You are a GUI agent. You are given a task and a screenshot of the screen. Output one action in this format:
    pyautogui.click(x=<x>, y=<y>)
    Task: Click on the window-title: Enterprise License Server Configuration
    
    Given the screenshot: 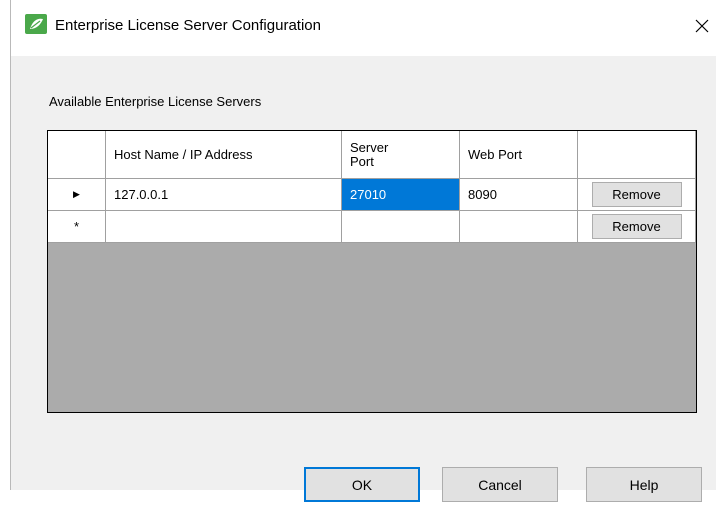 What is the action you would take?
    pyautogui.click(x=188, y=25)
    